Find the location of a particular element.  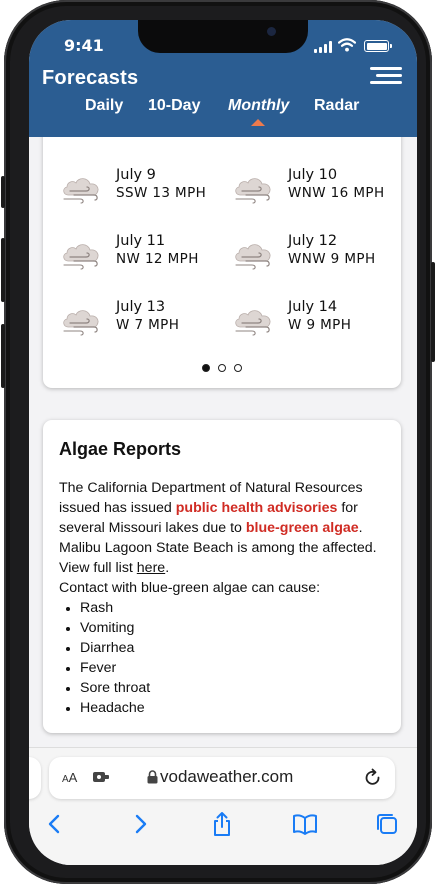

forecast-date: July 11 is located at coordinates (141, 241).